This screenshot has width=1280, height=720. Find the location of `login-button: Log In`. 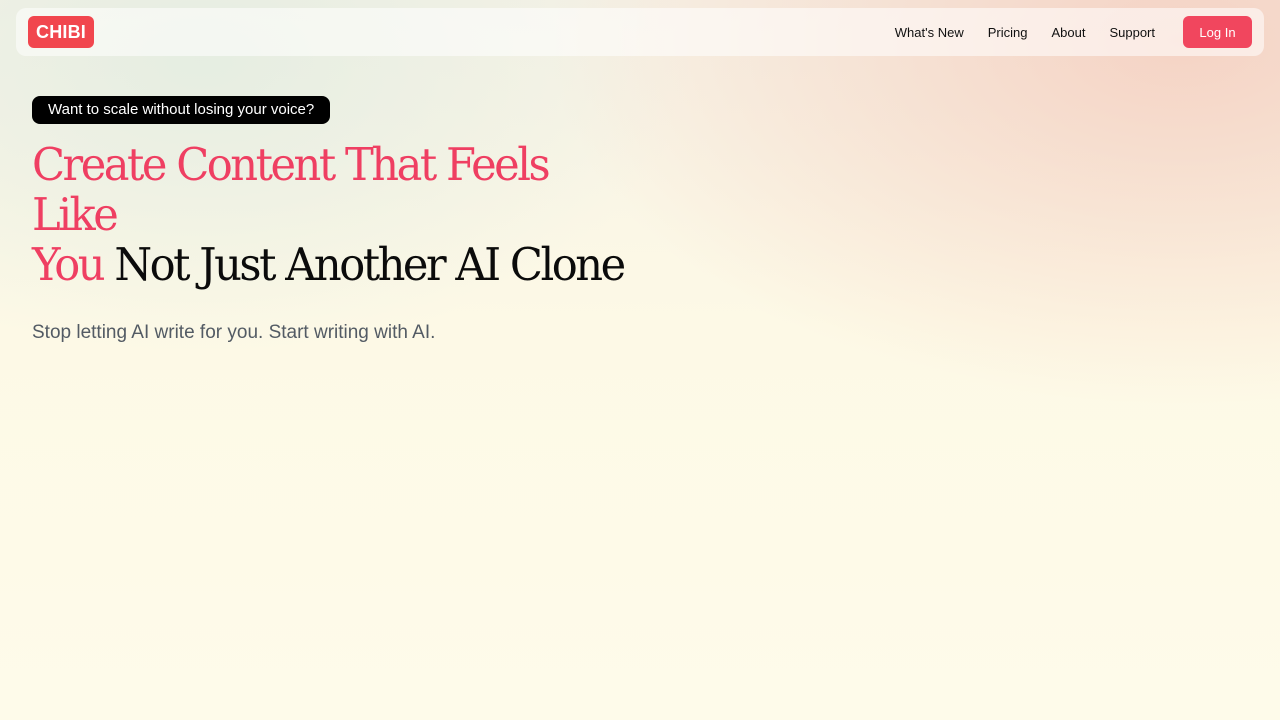

login-button: Log In is located at coordinates (1217, 32).